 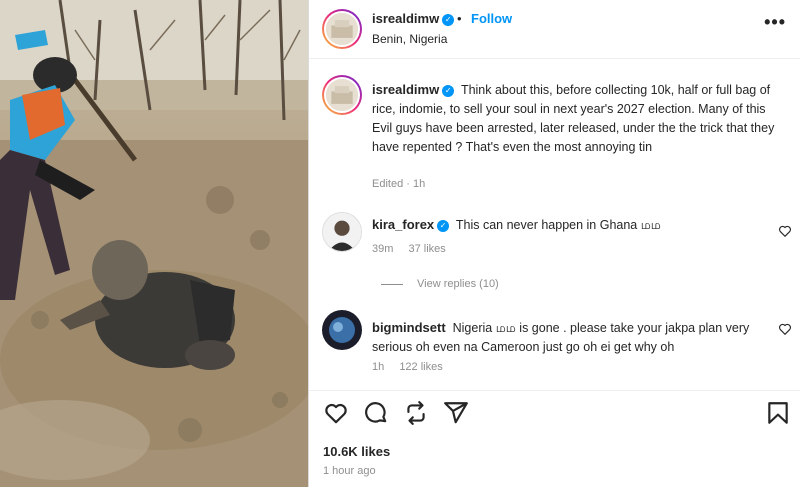 What do you see at coordinates (775, 22) in the screenshot?
I see `more-options-icon: •••` at bounding box center [775, 22].